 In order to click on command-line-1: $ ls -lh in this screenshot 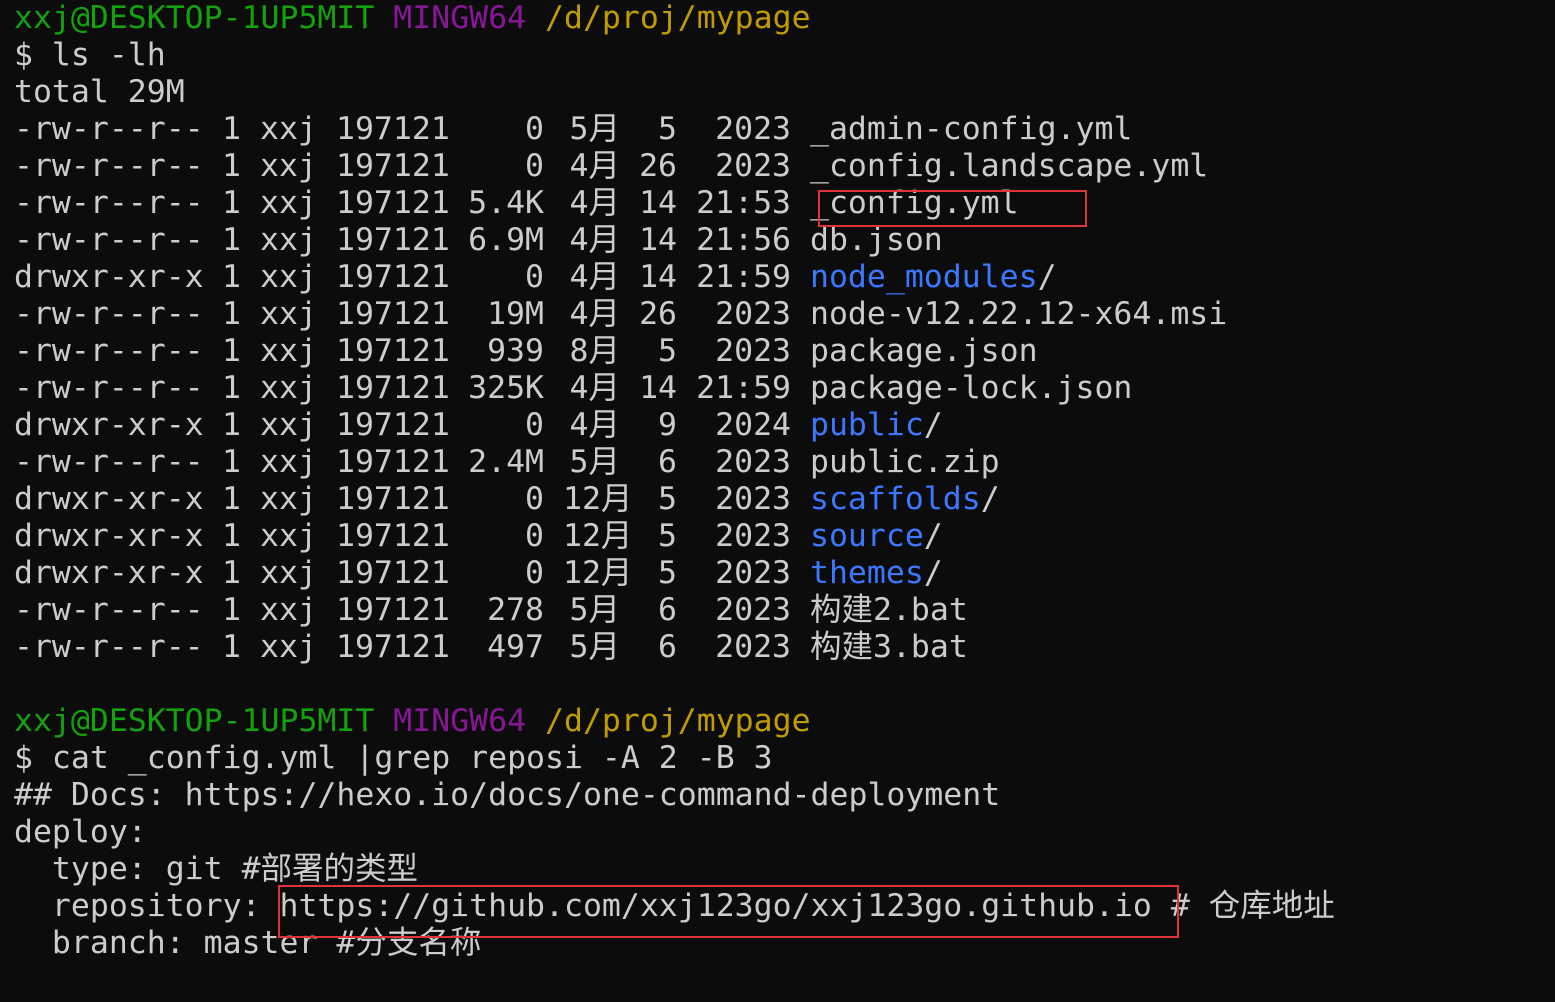, I will do `click(90, 55)`.